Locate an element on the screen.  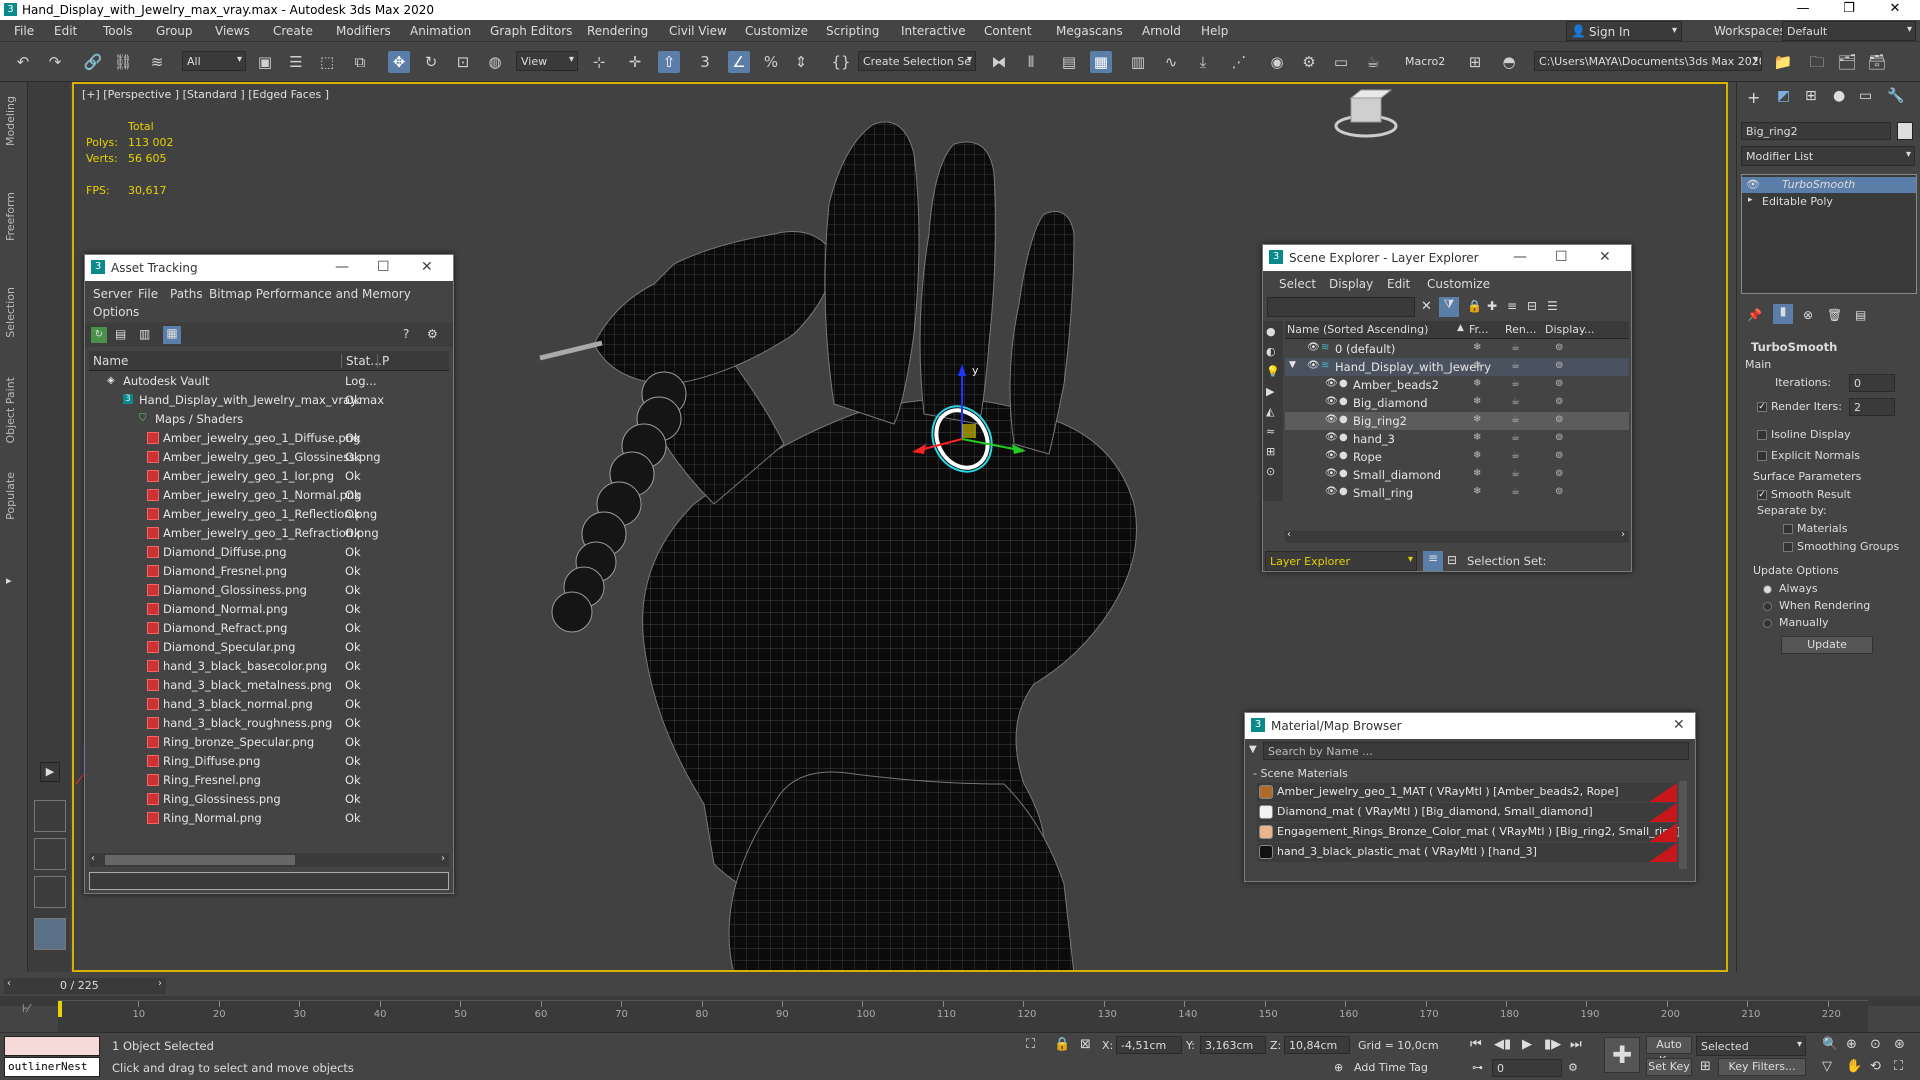
table-row: Diamond_Specular.png Ok is located at coordinates (269, 647).